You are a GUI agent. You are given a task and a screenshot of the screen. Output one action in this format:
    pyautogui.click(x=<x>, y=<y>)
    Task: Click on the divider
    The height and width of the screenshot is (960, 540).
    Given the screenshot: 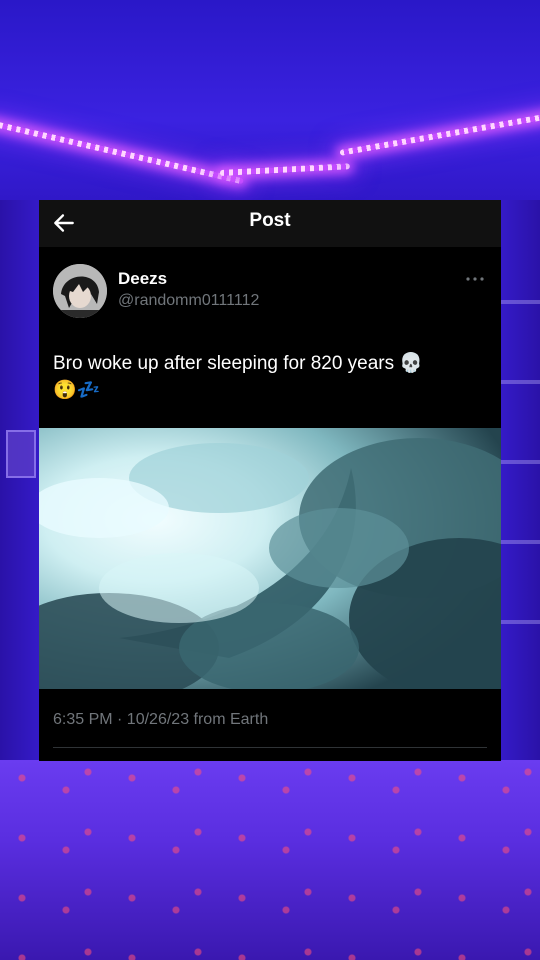 What is the action you would take?
    pyautogui.click(x=270, y=747)
    